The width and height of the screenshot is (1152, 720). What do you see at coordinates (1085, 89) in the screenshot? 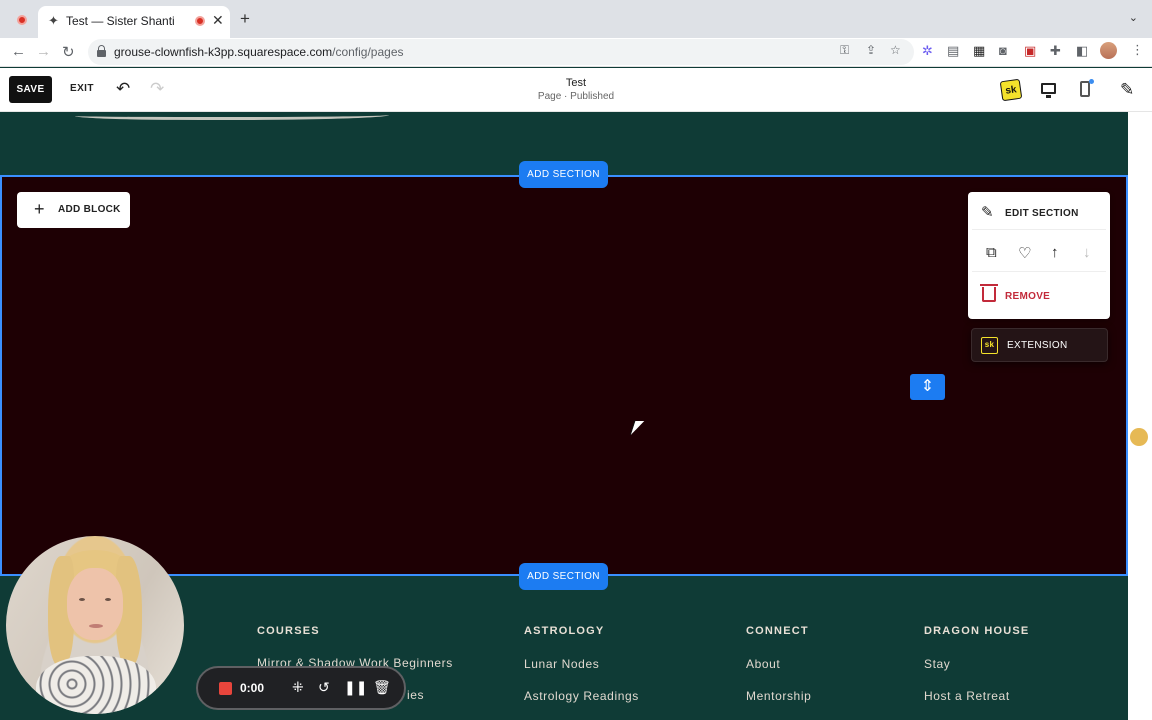
I see `mobile-view-icon` at bounding box center [1085, 89].